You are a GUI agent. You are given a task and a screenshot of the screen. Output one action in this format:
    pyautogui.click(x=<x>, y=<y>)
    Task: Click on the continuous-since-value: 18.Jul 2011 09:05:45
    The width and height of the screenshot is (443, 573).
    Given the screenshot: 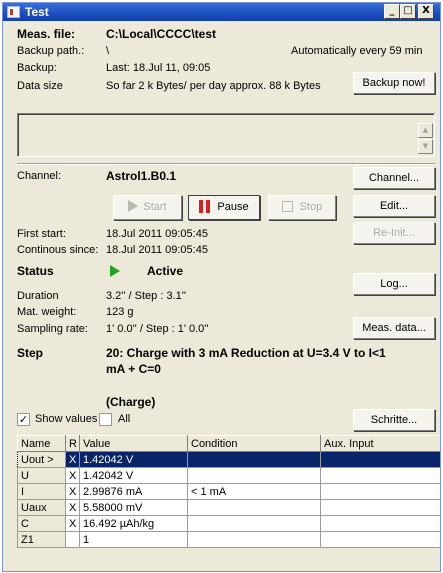 What is the action you would take?
    pyautogui.click(x=157, y=250)
    